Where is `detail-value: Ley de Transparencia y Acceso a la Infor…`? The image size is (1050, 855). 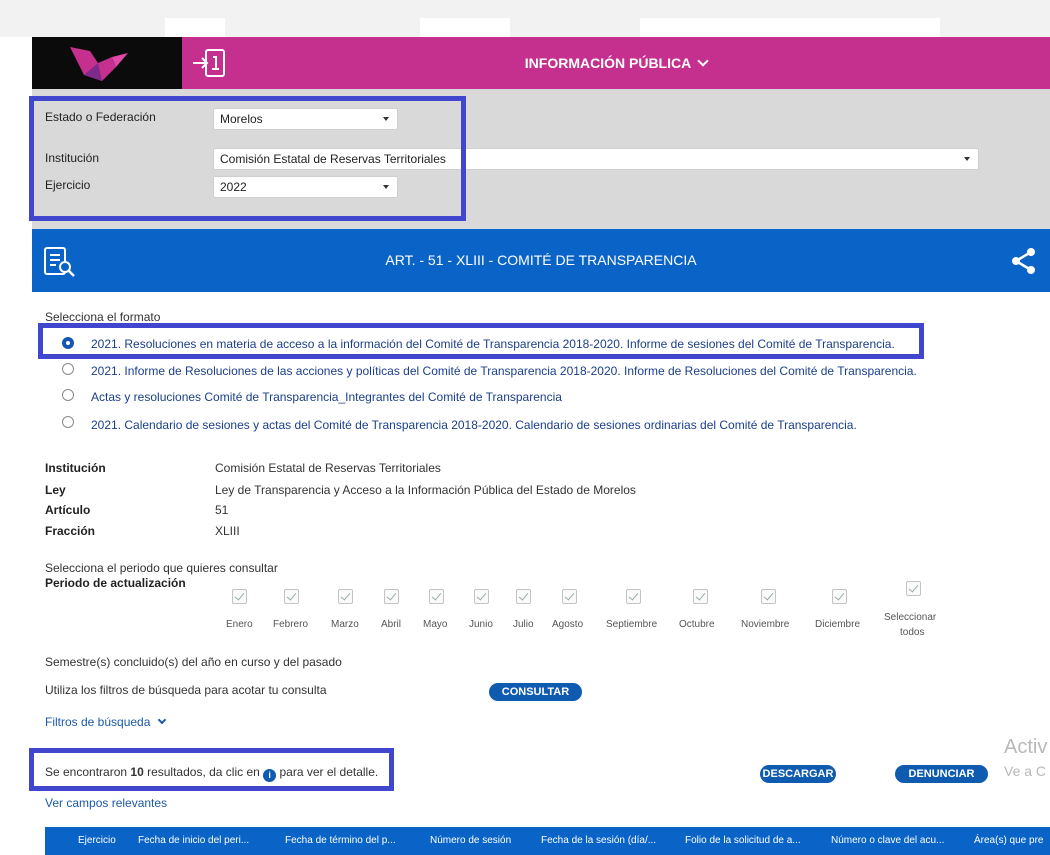
detail-value: Ley de Transparencia y Acceso a la Infor… is located at coordinates (425, 490).